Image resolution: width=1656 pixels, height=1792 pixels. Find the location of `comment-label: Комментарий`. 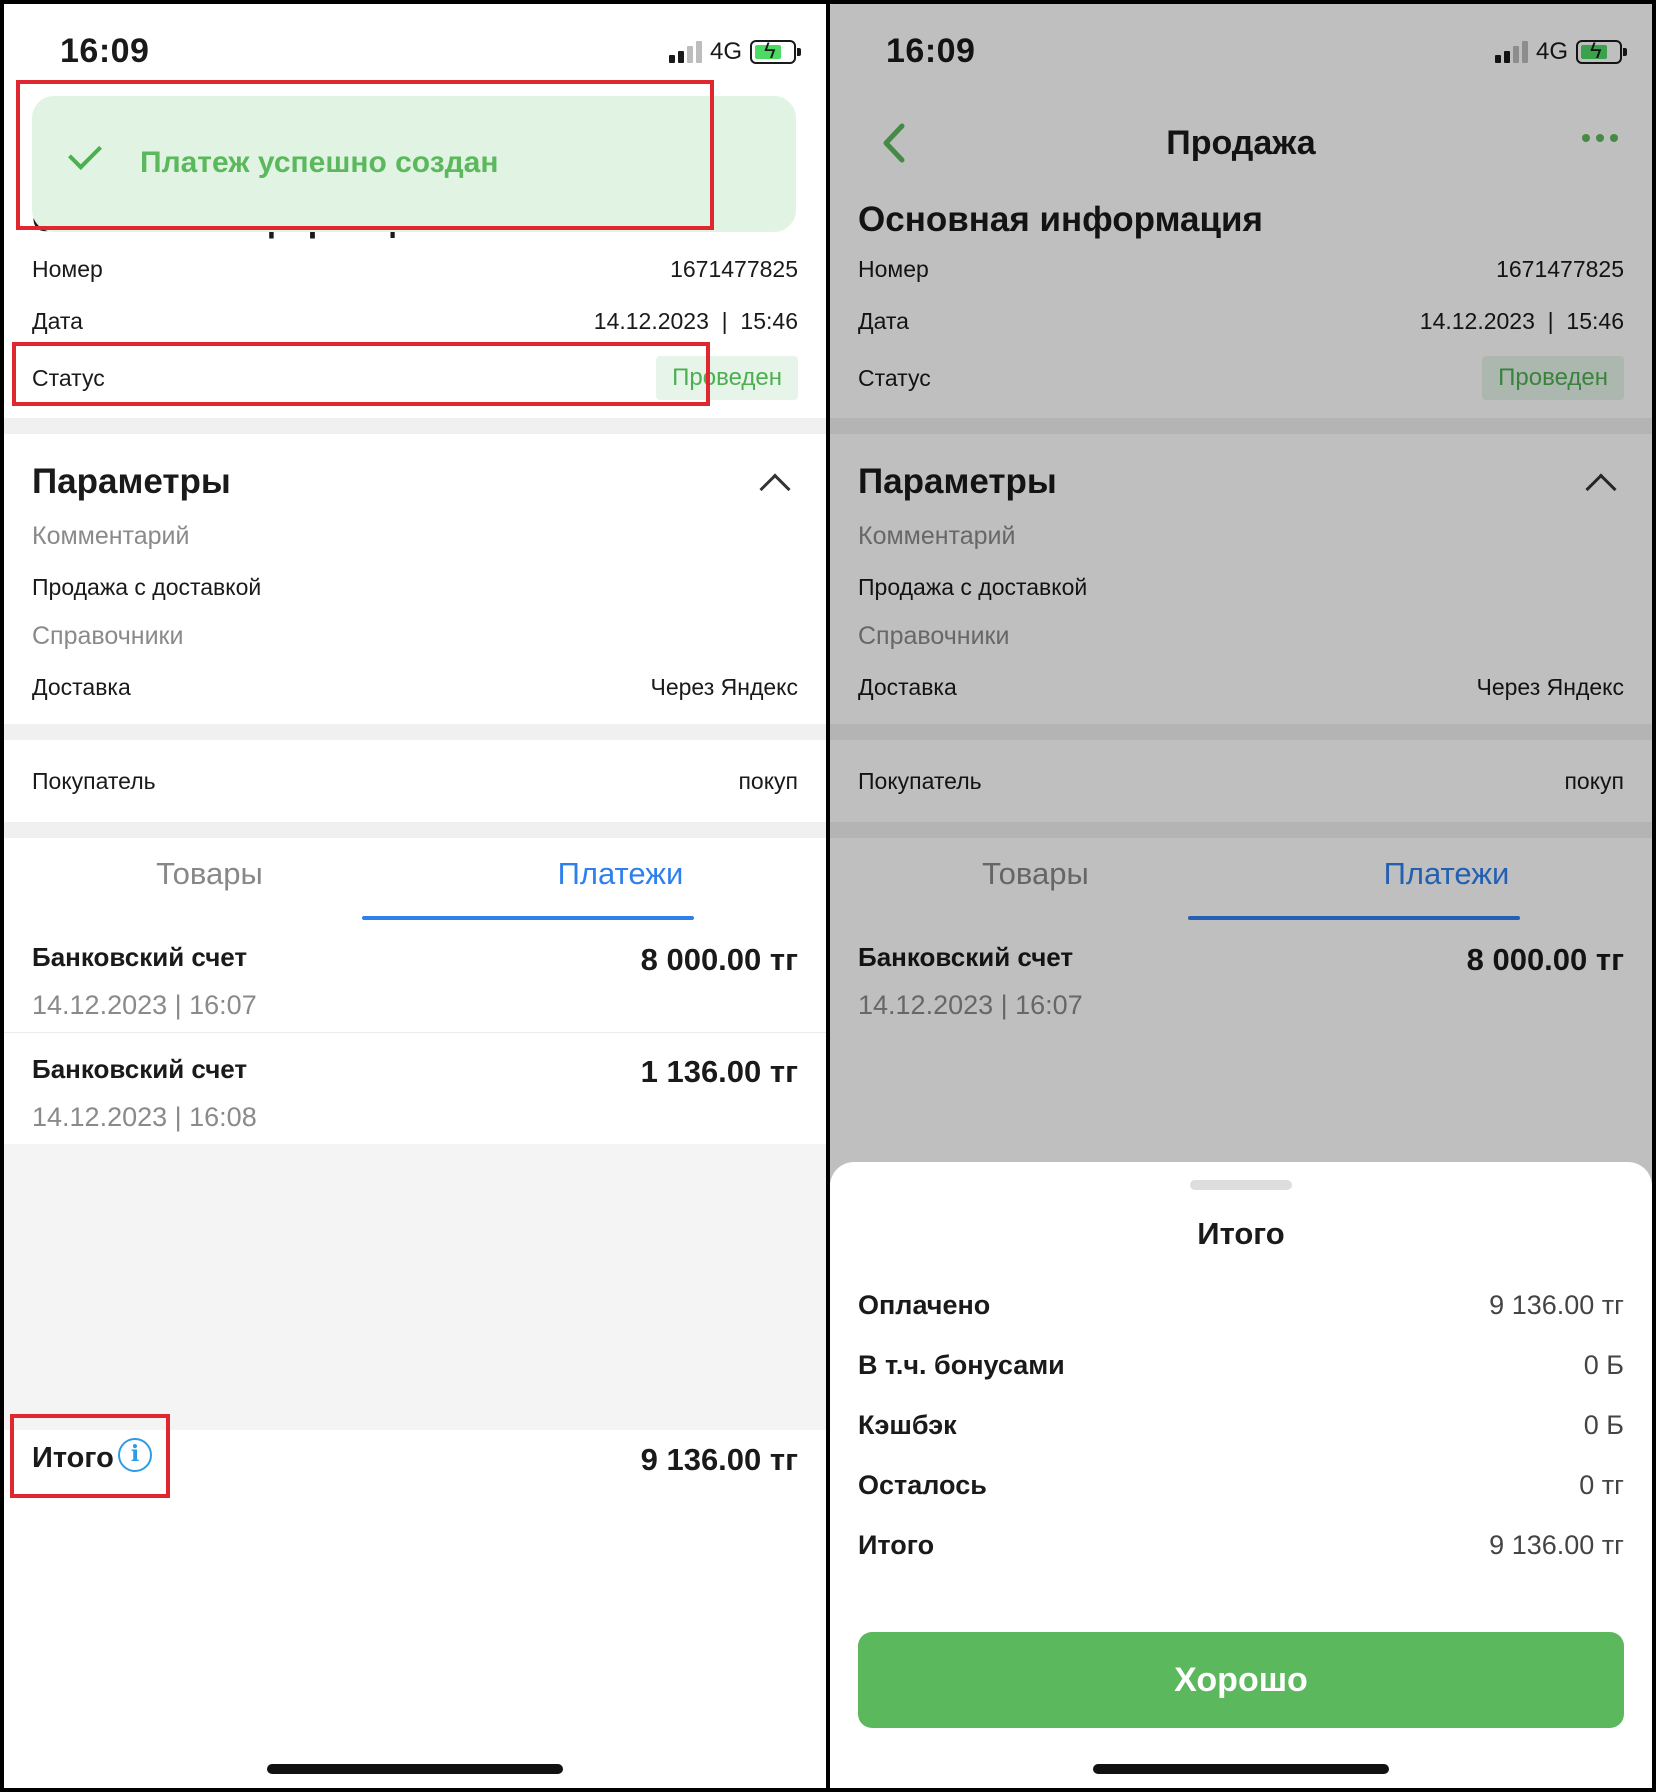

comment-label: Комментарий is located at coordinates (111, 536).